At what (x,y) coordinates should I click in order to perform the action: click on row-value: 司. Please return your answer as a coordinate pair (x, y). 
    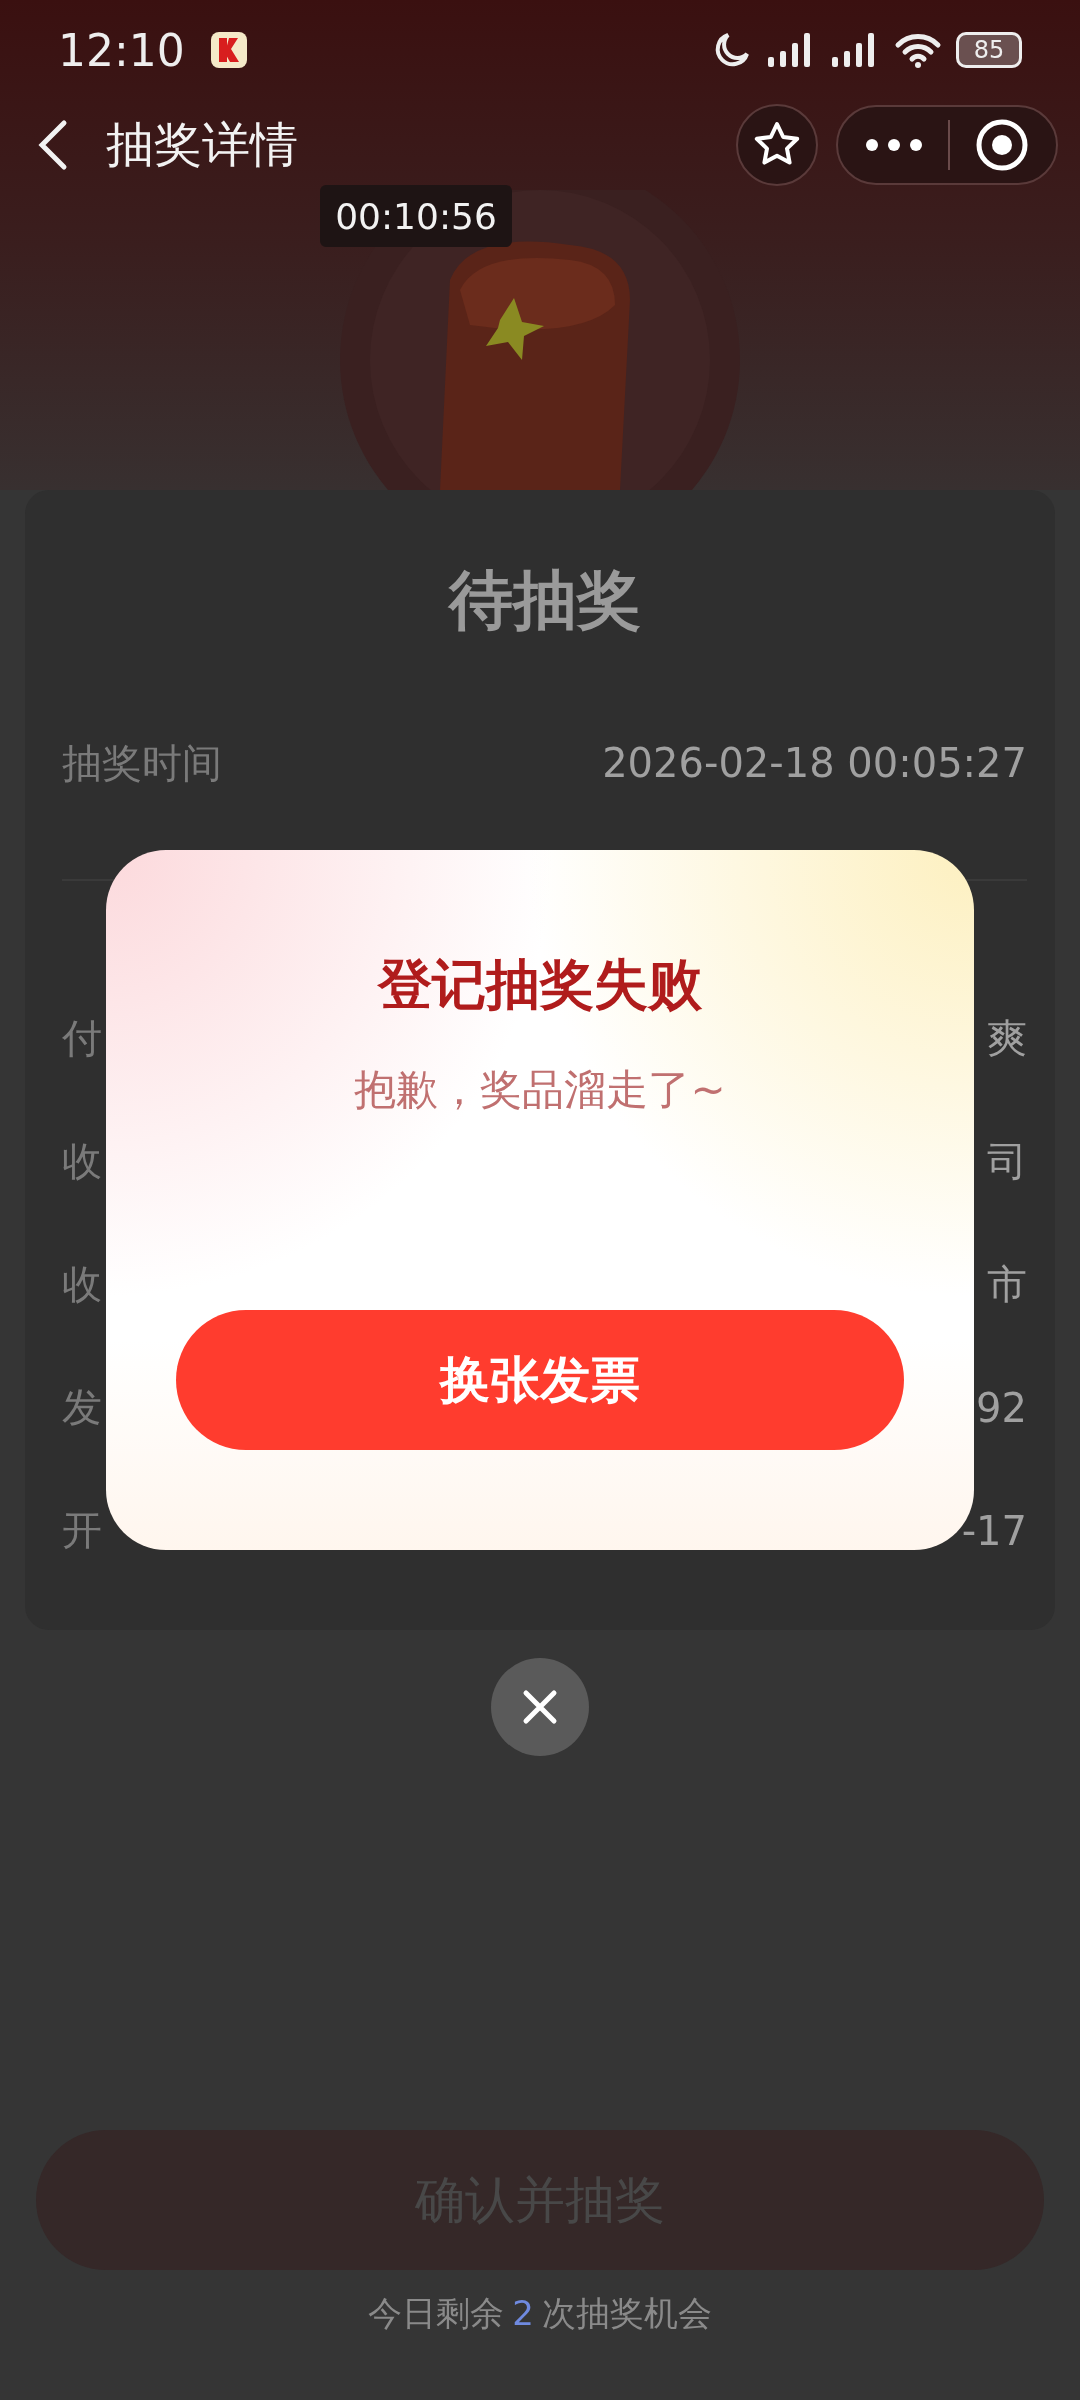
    Looking at the image, I should click on (1007, 1161).